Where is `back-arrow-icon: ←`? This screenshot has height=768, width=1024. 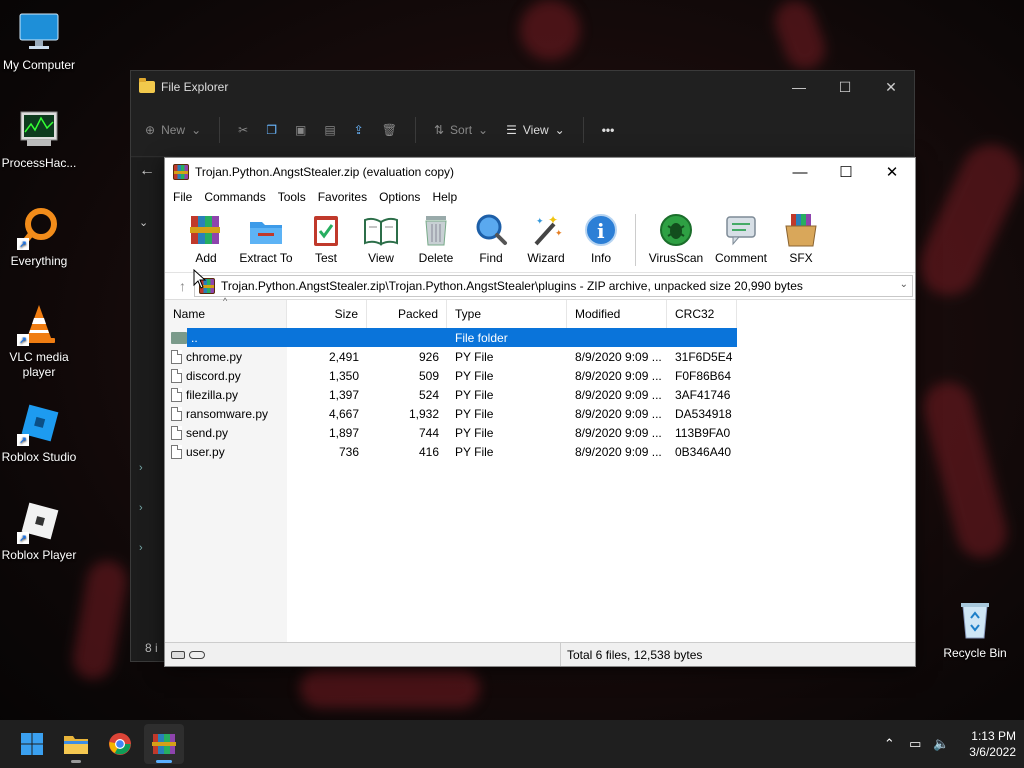
back-arrow-icon: ← is located at coordinates (147, 171).